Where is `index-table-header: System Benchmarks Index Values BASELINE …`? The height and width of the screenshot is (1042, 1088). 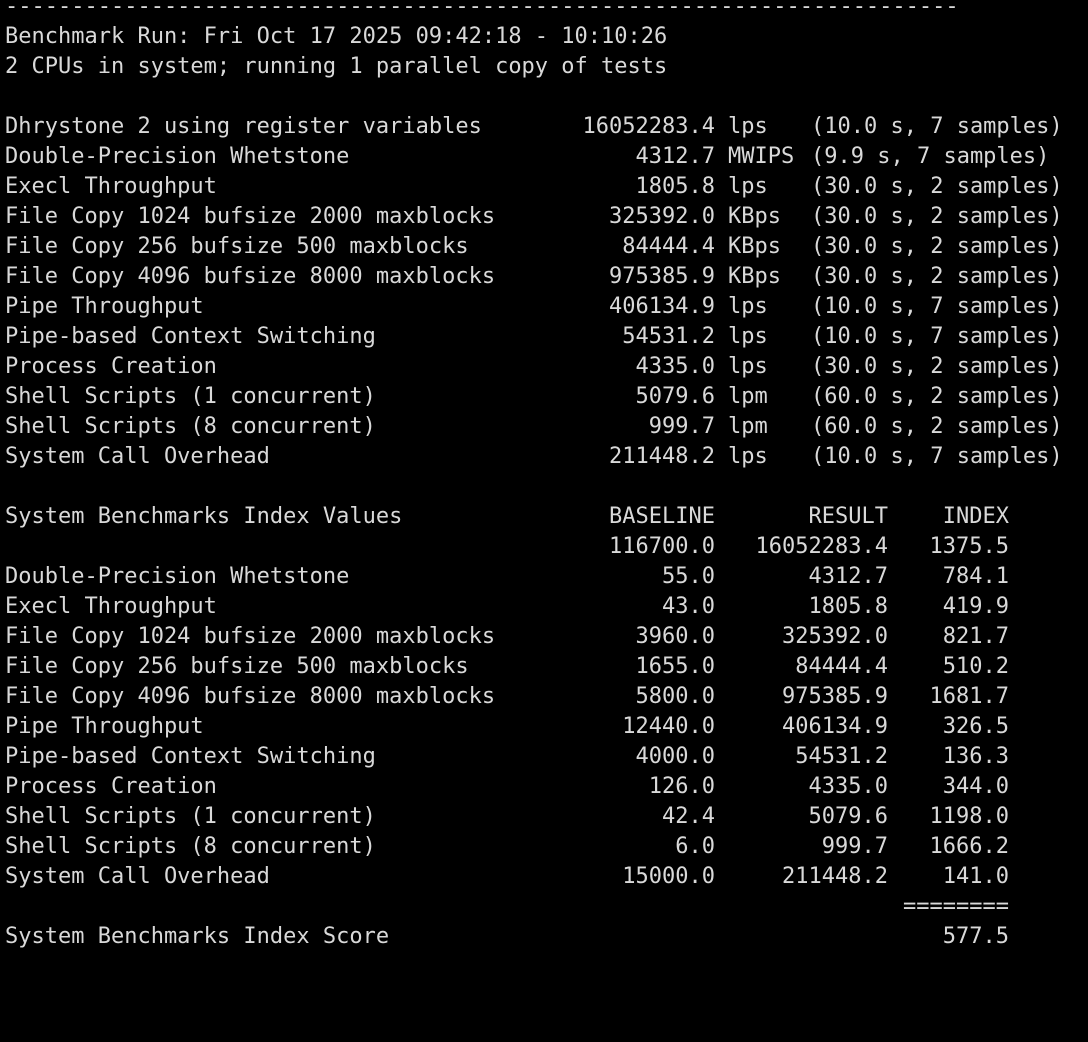 index-table-header: System Benchmarks Index Values BASELINE … is located at coordinates (545, 517).